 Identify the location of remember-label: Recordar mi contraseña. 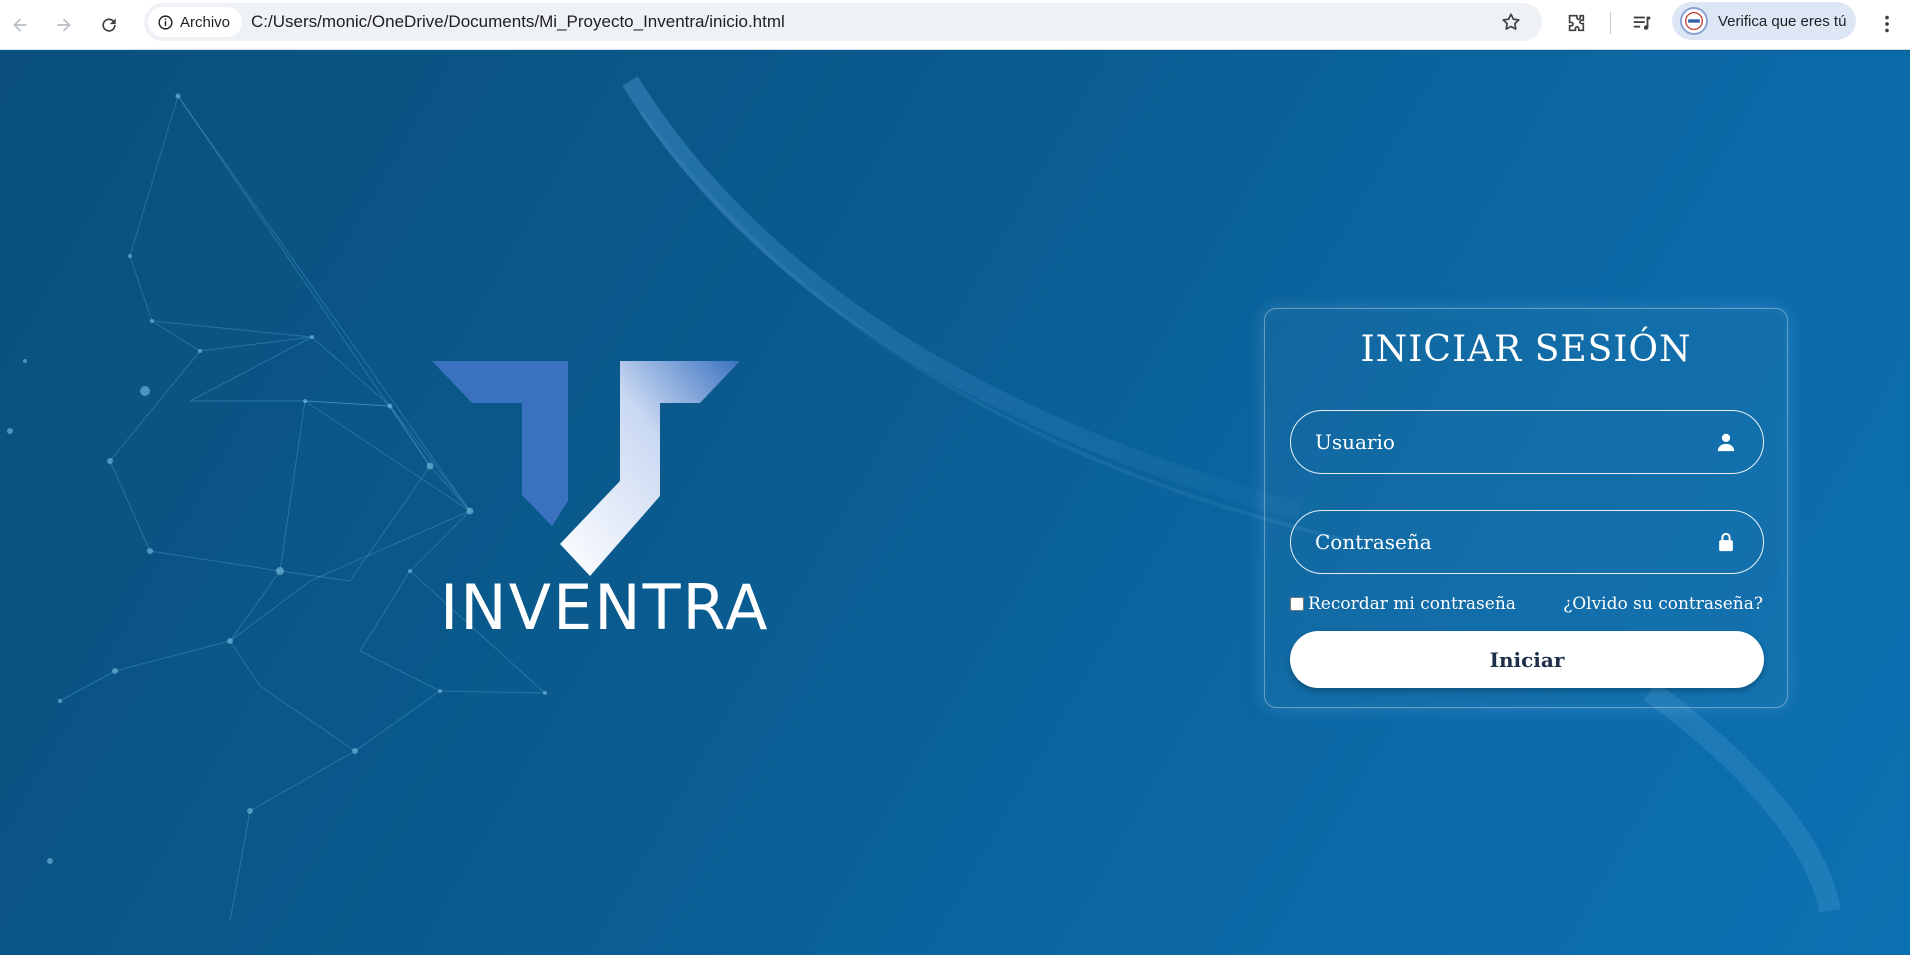
(1412, 604).